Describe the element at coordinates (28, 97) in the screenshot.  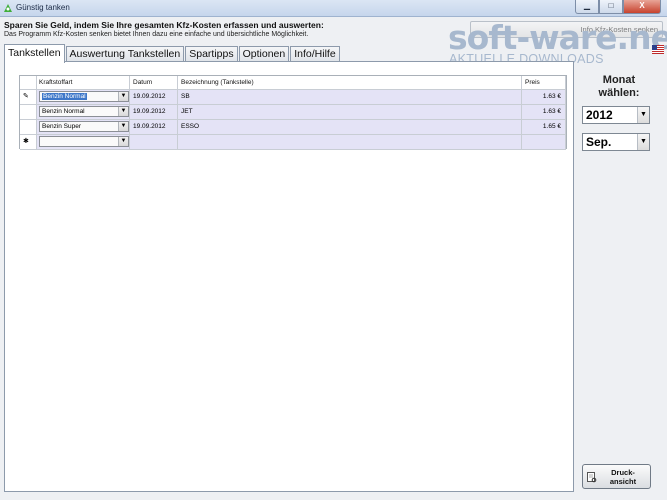
I see `pencil-icon: ✎` at that location.